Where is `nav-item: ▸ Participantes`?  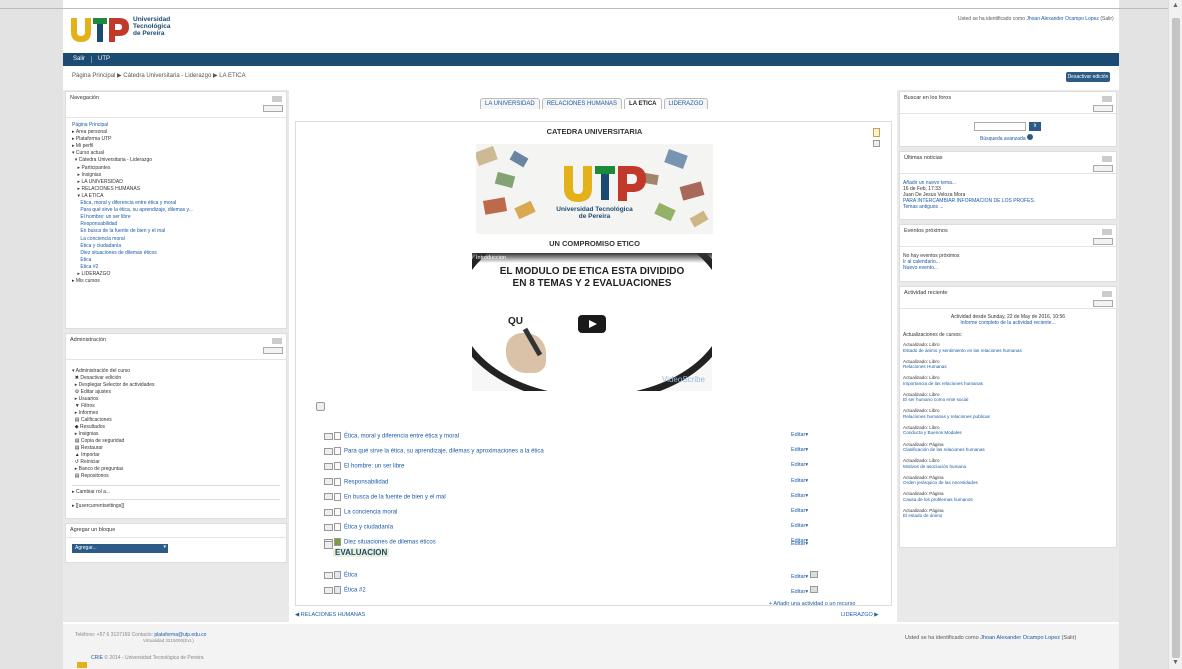 nav-item: ▸ Participantes is located at coordinates (176, 168).